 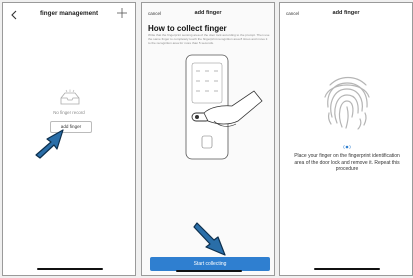 I want to click on door-lock-illustration, so click(x=224, y=107).